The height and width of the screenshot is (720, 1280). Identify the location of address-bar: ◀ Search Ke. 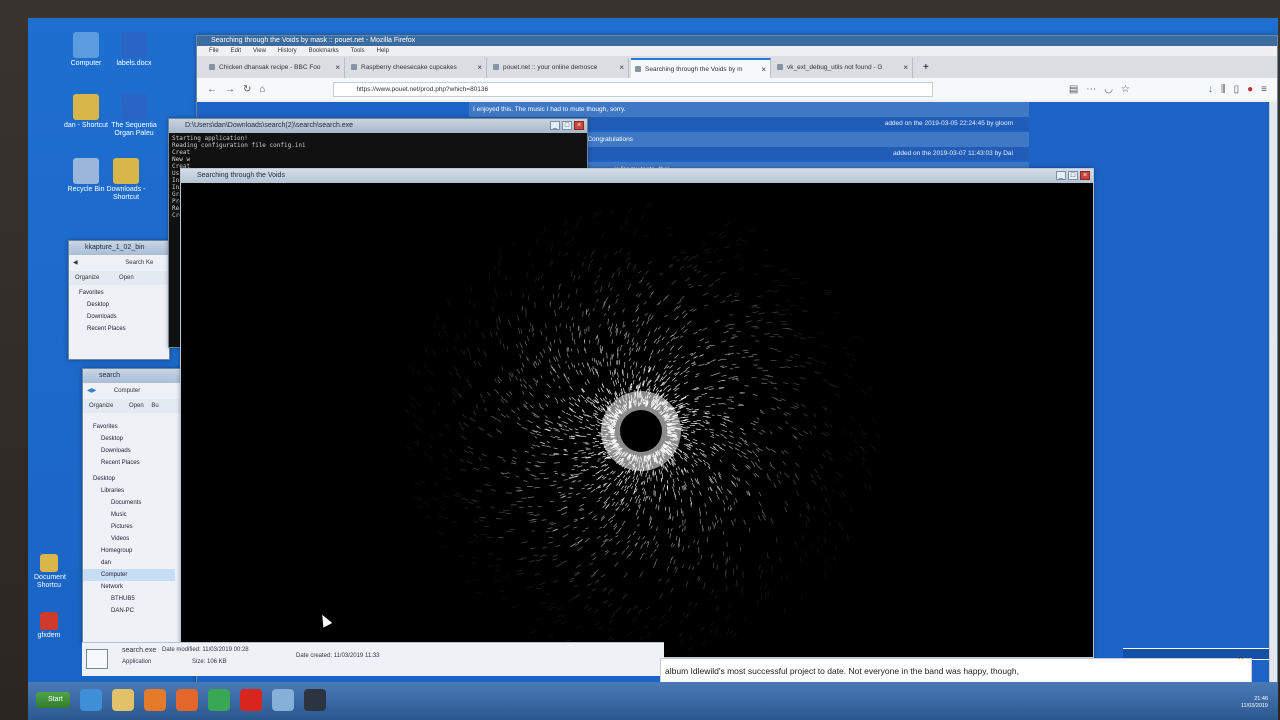
(119, 263).